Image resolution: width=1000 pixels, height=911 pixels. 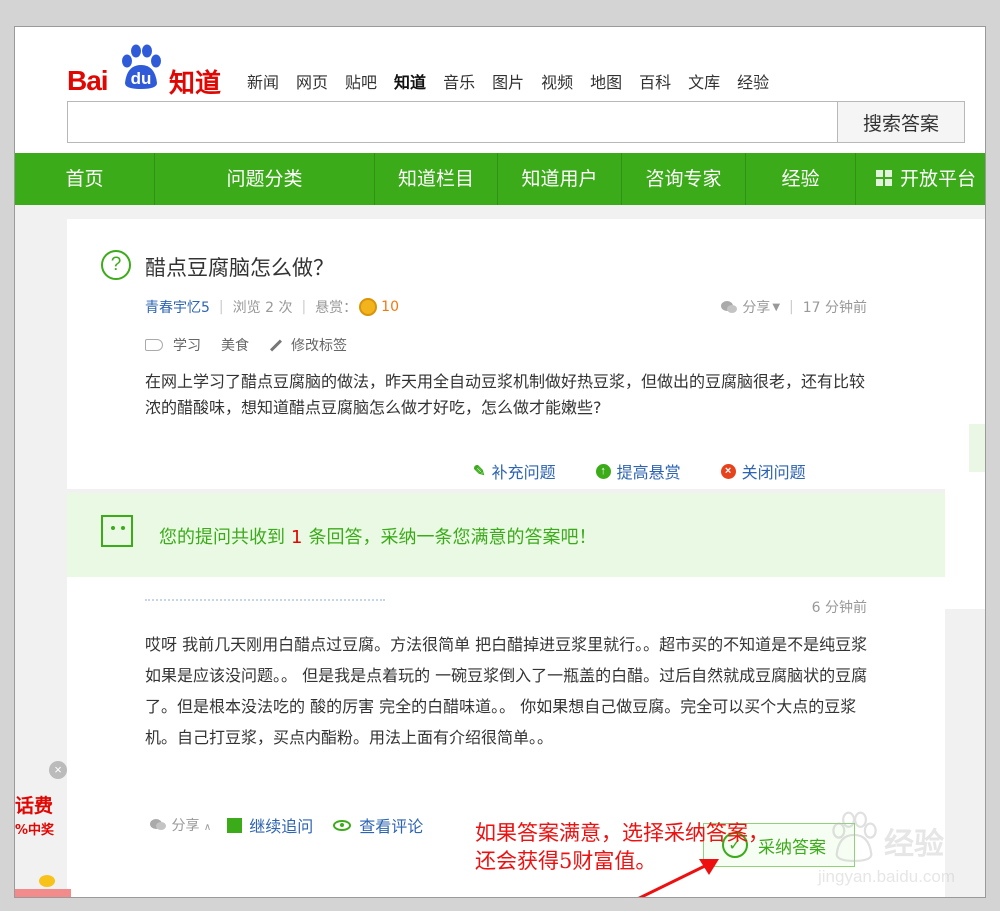 What do you see at coordinates (265, 603) in the screenshot?
I see `answerer-info-blurred` at bounding box center [265, 603].